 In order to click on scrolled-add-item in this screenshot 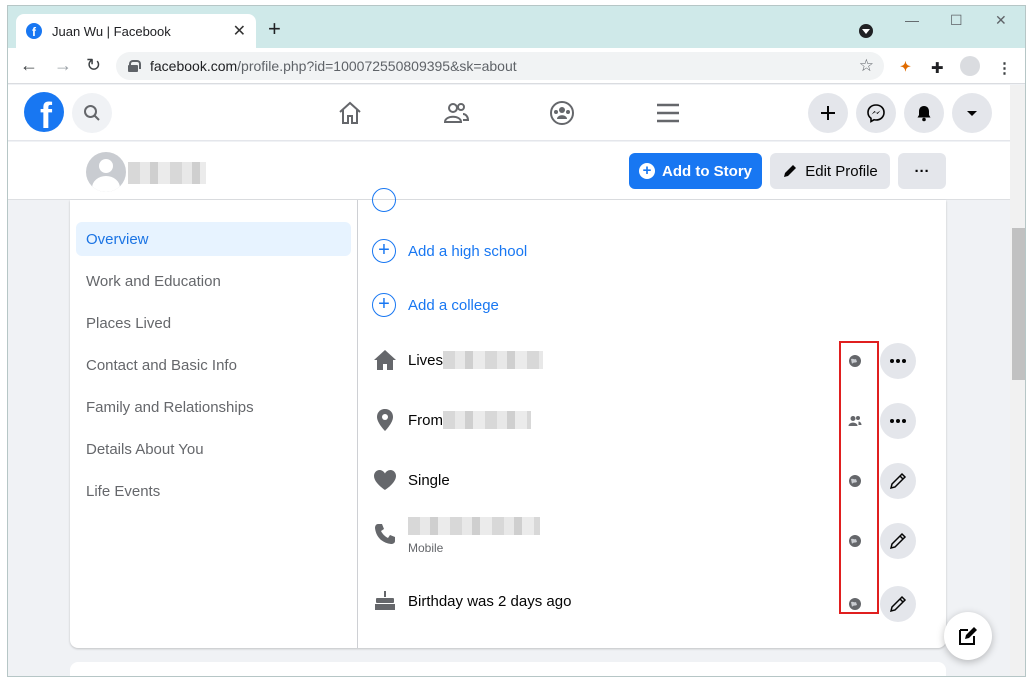, I will do `click(384, 200)`.